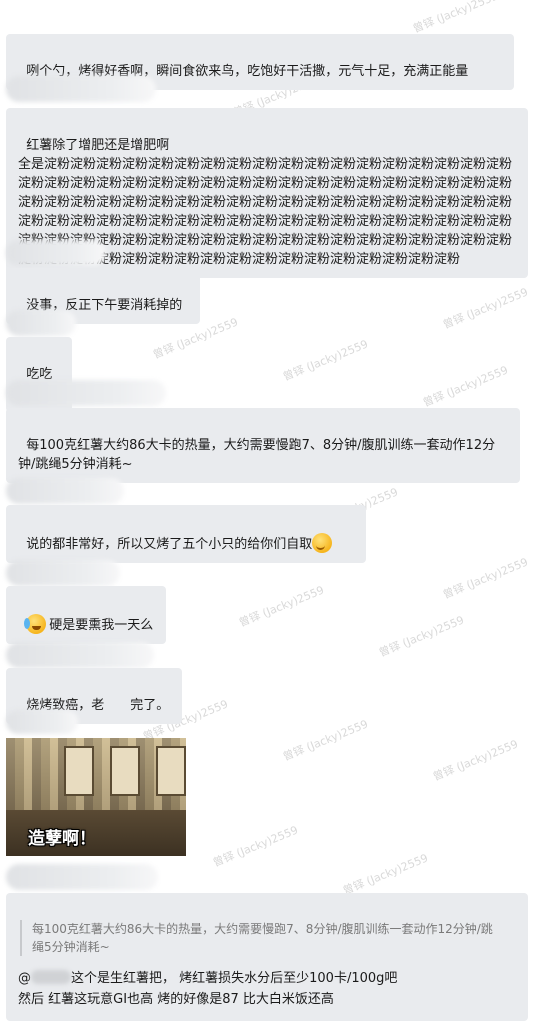 This screenshot has height=1021, width=543. What do you see at coordinates (234, 978) in the screenshot?
I see `reply-text-1: 这个是生红薯把， 烤红薯损失水分后至少100卡/100g吧` at bounding box center [234, 978].